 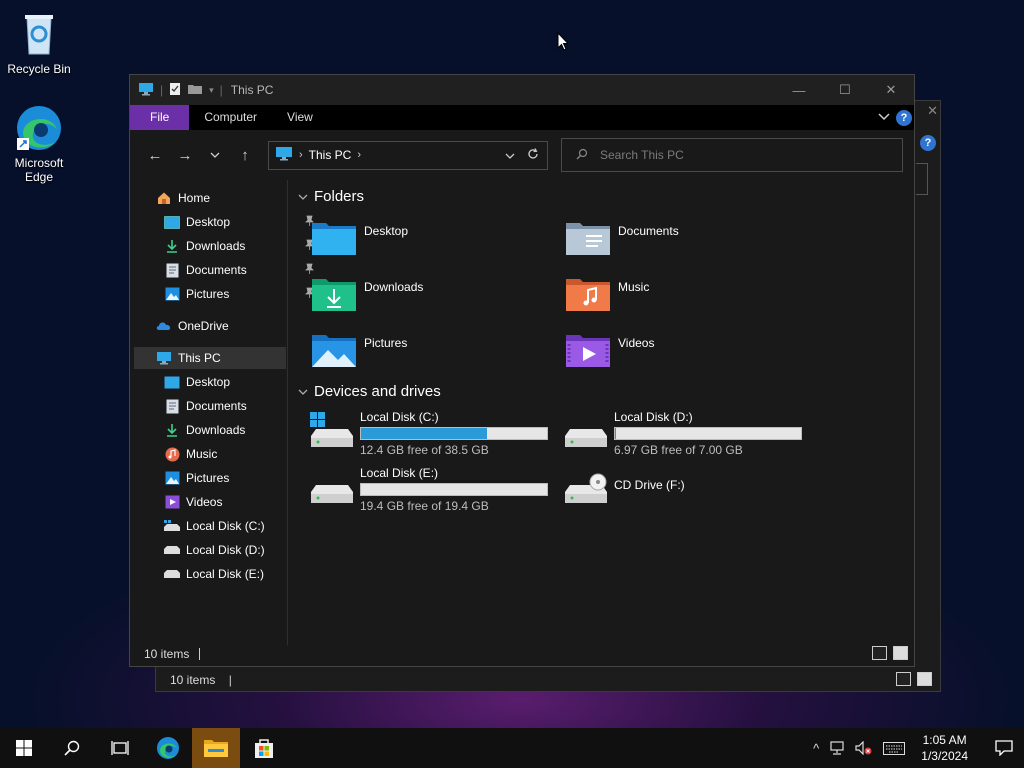 I want to click on drive-usage-fill, so click(x=424, y=433).